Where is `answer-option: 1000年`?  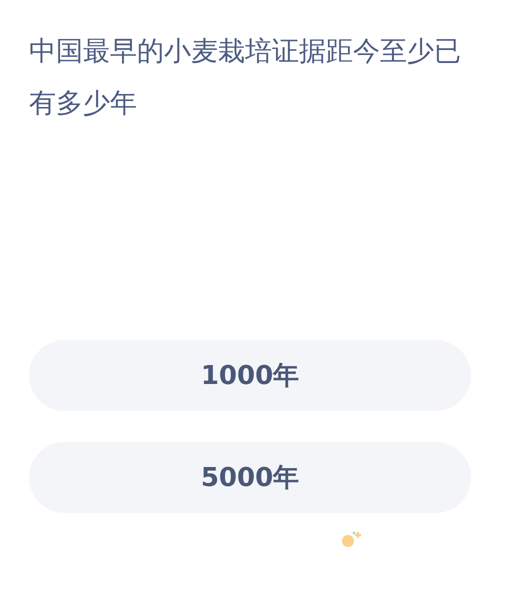 answer-option: 1000年 is located at coordinates (250, 375).